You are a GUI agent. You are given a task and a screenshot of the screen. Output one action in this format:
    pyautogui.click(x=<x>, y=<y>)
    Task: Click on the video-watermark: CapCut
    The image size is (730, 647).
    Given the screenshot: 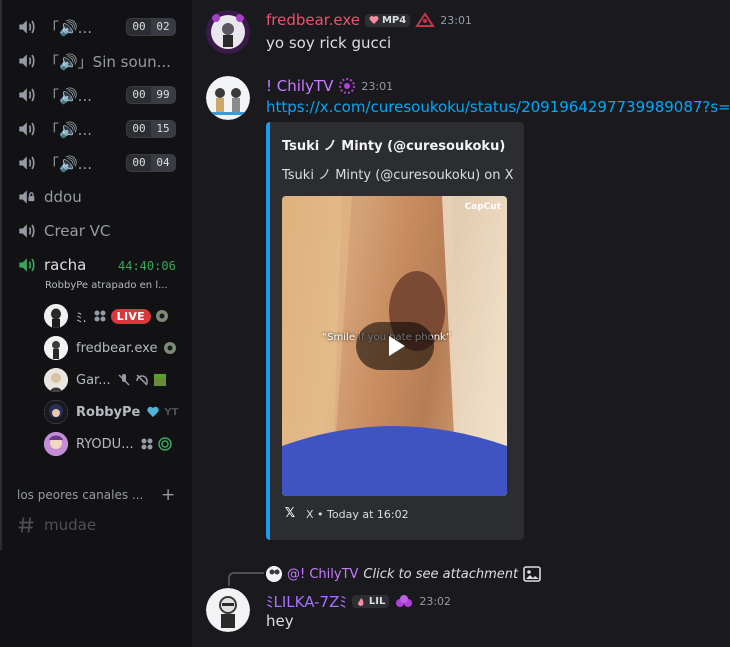 What is the action you would take?
    pyautogui.click(x=482, y=207)
    